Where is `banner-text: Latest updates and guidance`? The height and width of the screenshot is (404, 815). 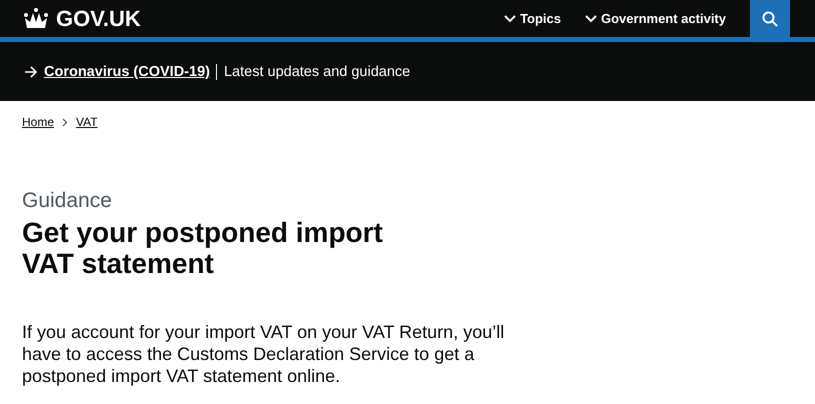 banner-text: Latest updates and guidance is located at coordinates (313, 72).